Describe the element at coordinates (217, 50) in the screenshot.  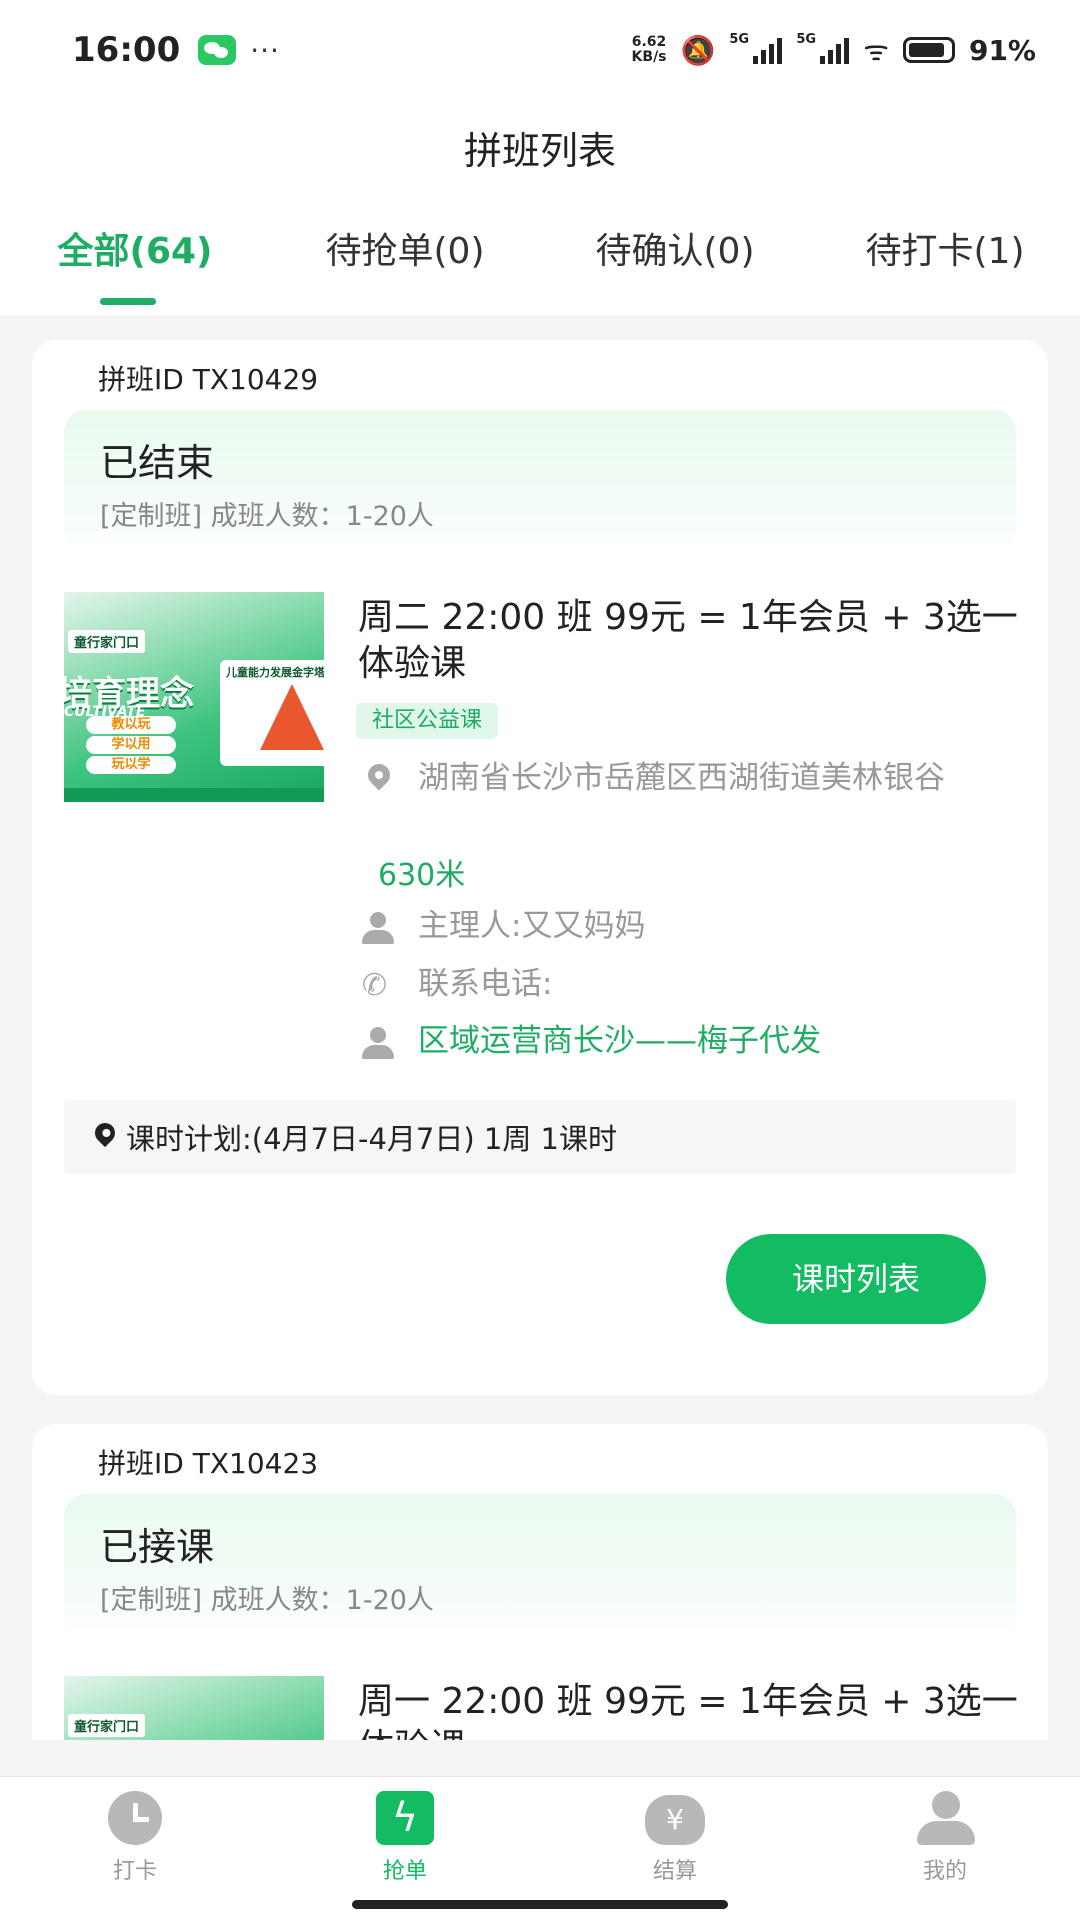
I see `wechat-icon` at that location.